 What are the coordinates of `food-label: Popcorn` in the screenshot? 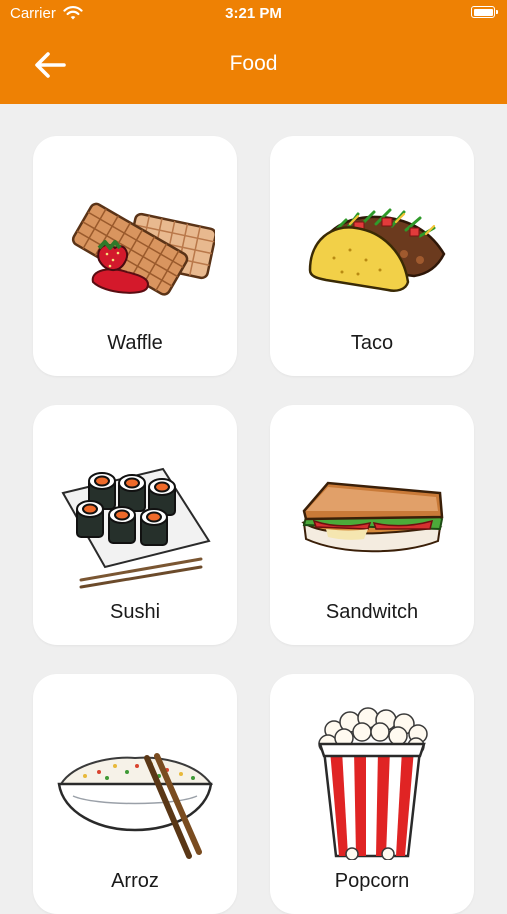 It's located at (372, 881).